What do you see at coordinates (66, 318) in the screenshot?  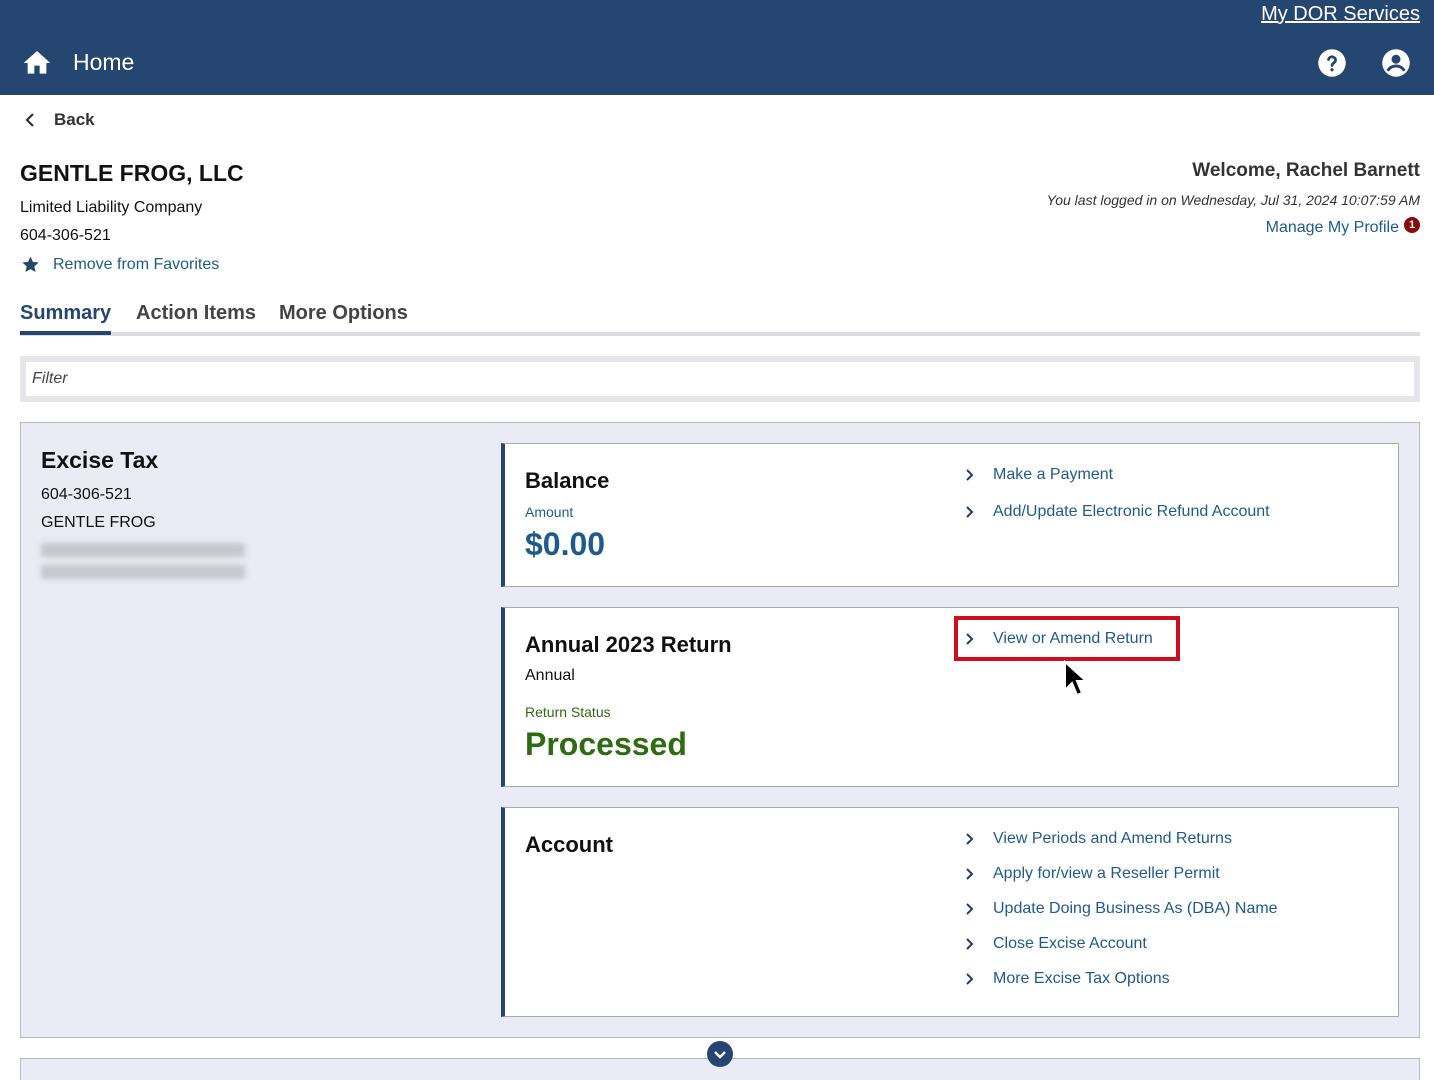 I see `tab-summary: Summary` at bounding box center [66, 318].